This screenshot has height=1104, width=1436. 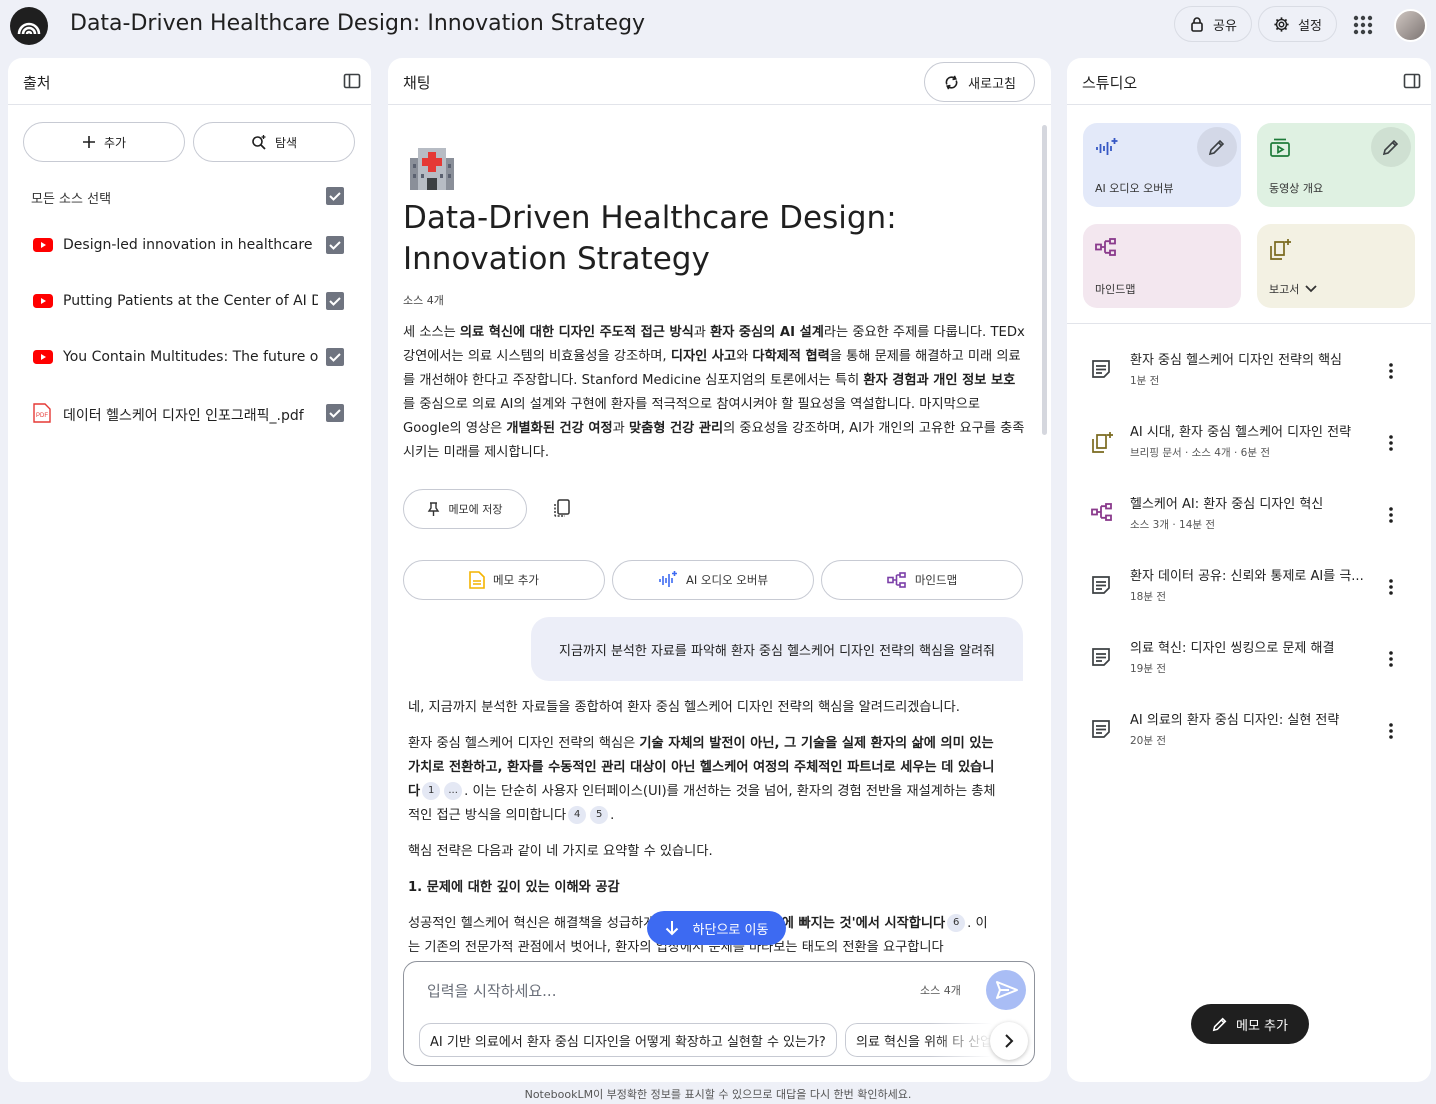 I want to click on send-icon, so click(x=1007, y=990).